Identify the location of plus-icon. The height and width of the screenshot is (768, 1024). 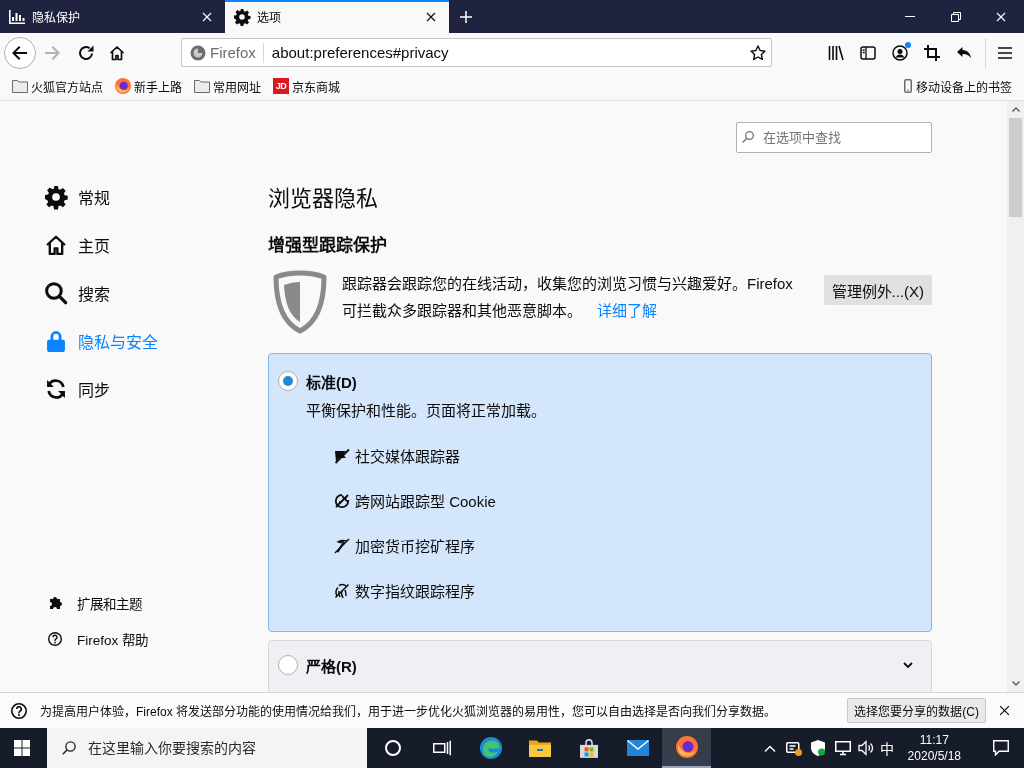
(466, 16).